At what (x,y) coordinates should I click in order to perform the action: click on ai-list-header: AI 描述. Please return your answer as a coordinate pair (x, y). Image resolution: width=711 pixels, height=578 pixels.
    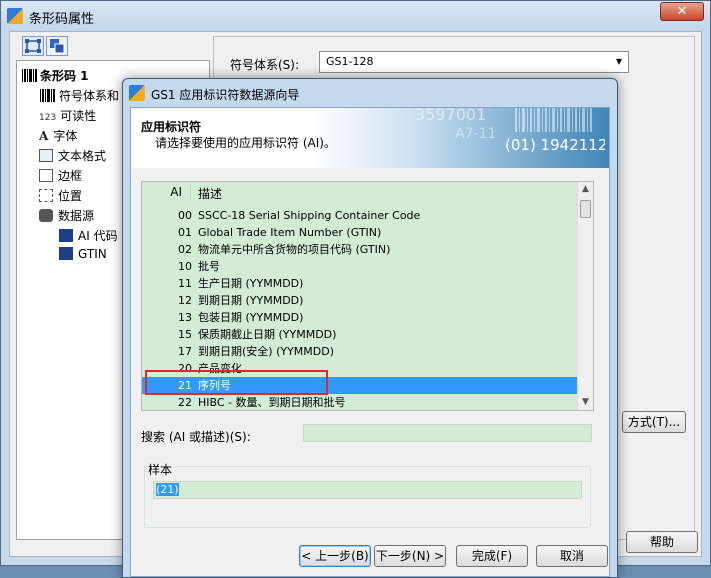
    Looking at the image, I should click on (360, 192).